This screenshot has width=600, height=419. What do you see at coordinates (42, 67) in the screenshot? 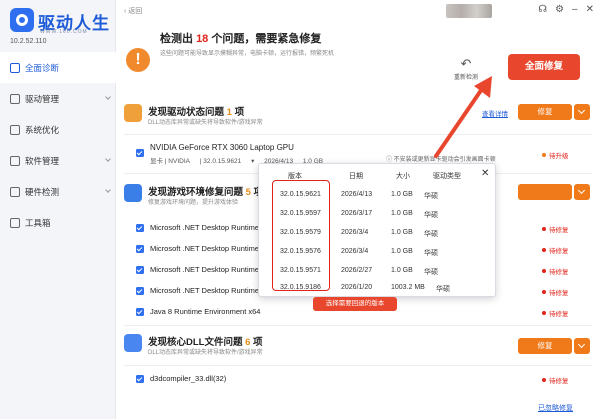
I see `sidebar-item-label: 全面诊断` at bounding box center [42, 67].